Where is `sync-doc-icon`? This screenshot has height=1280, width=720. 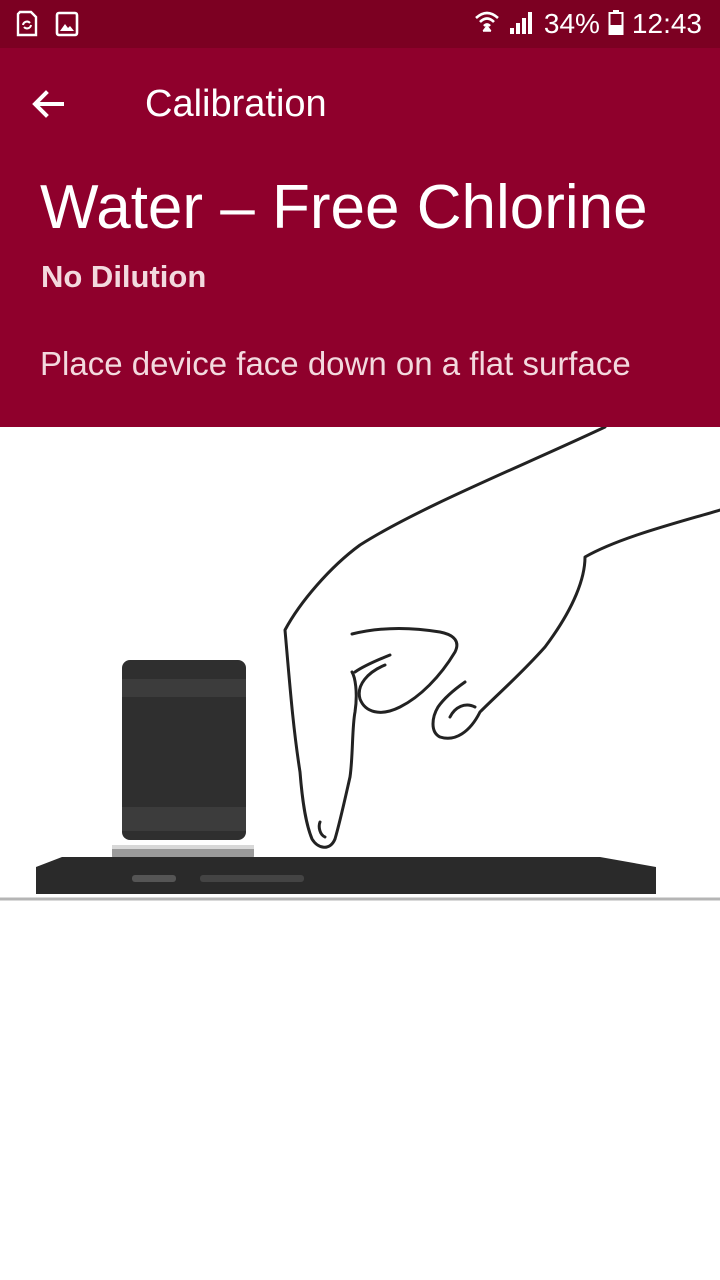 sync-doc-icon is located at coordinates (27, 26).